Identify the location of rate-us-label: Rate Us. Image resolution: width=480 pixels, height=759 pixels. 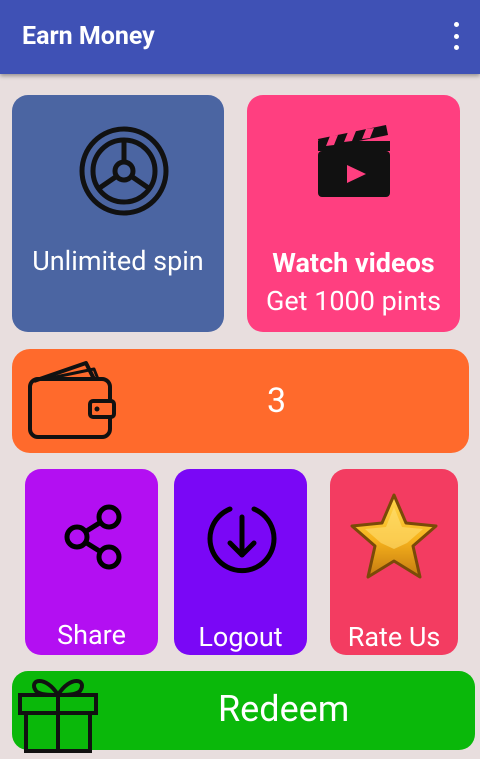
(394, 637).